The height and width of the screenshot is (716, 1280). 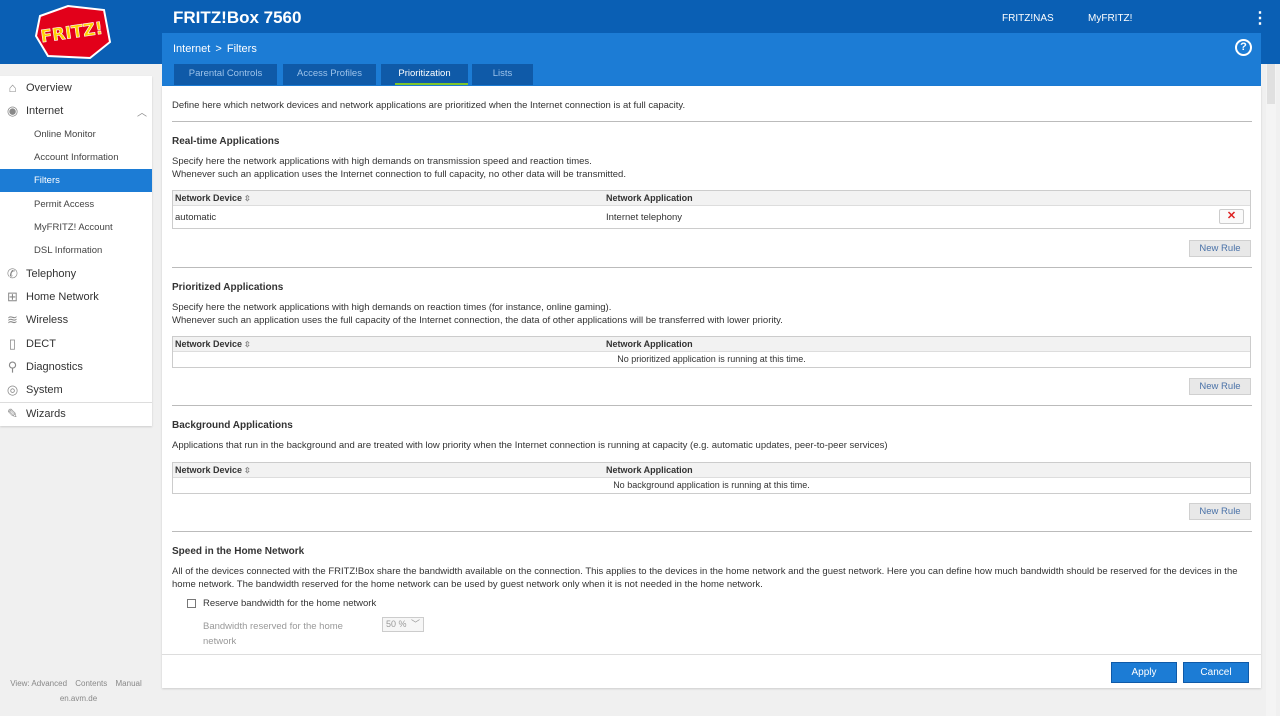 What do you see at coordinates (129, 683) in the screenshot?
I see `manual-link: Manual` at bounding box center [129, 683].